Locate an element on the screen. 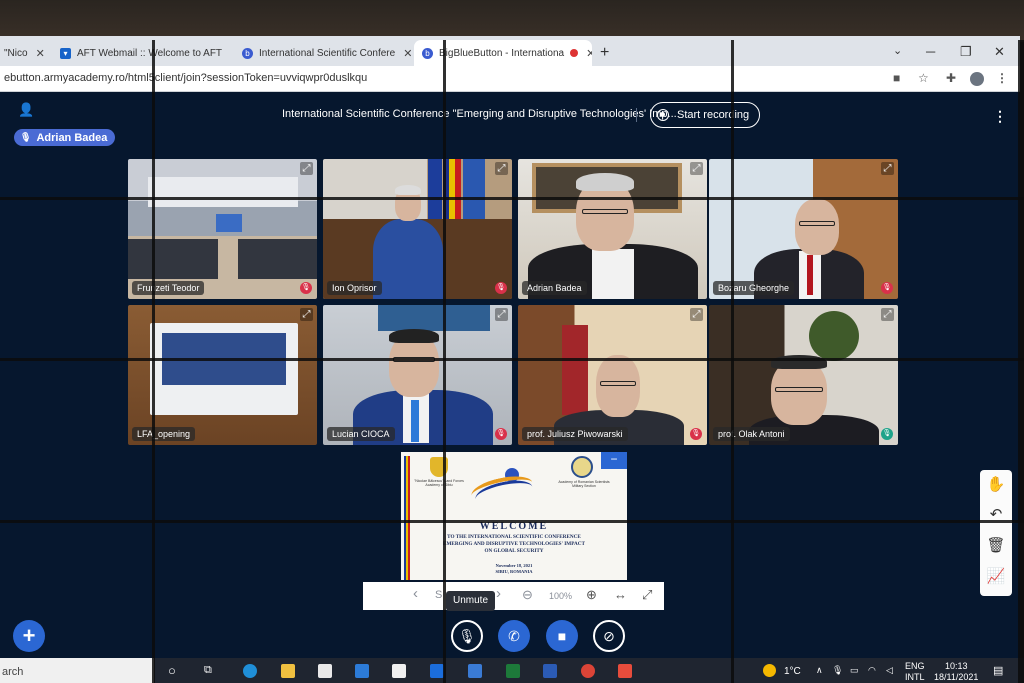  taskbar-search-box: arch is located at coordinates (77, 670).